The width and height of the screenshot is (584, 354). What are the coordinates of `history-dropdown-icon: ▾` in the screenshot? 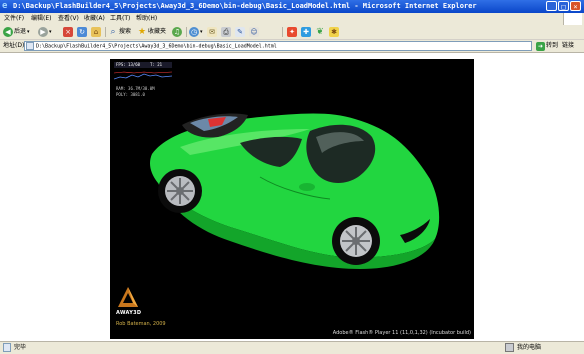 It's located at (201, 32).